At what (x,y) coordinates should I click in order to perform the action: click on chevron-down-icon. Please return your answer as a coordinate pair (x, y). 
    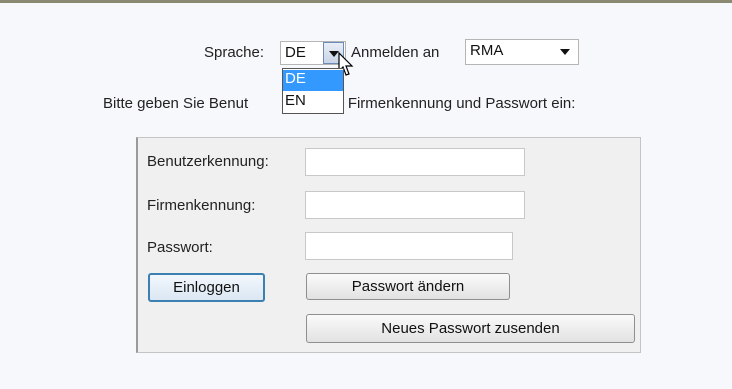
    Looking at the image, I should click on (565, 52).